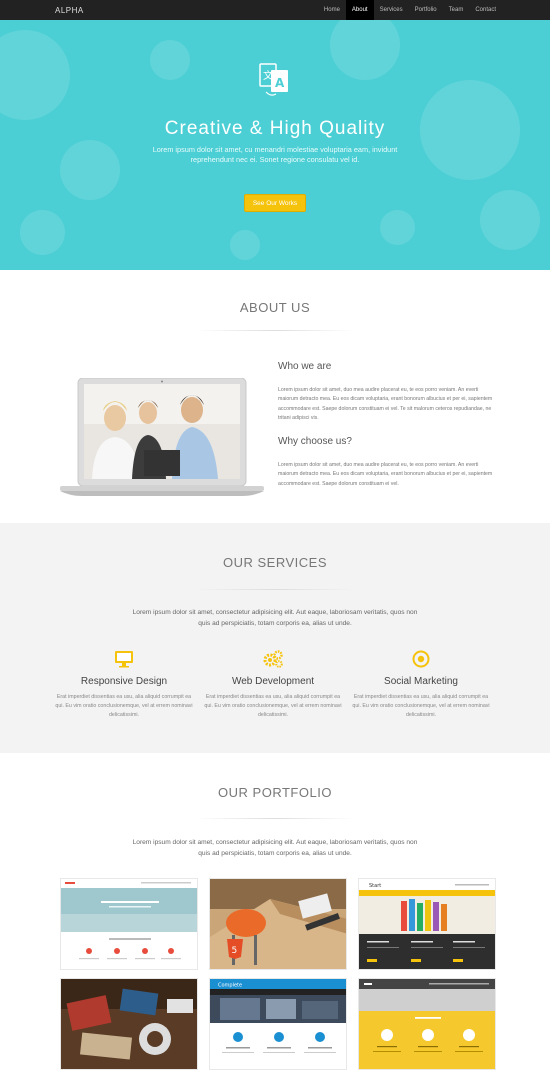  Describe the element at coordinates (421, 659) in the screenshot. I see `target-icon` at that location.